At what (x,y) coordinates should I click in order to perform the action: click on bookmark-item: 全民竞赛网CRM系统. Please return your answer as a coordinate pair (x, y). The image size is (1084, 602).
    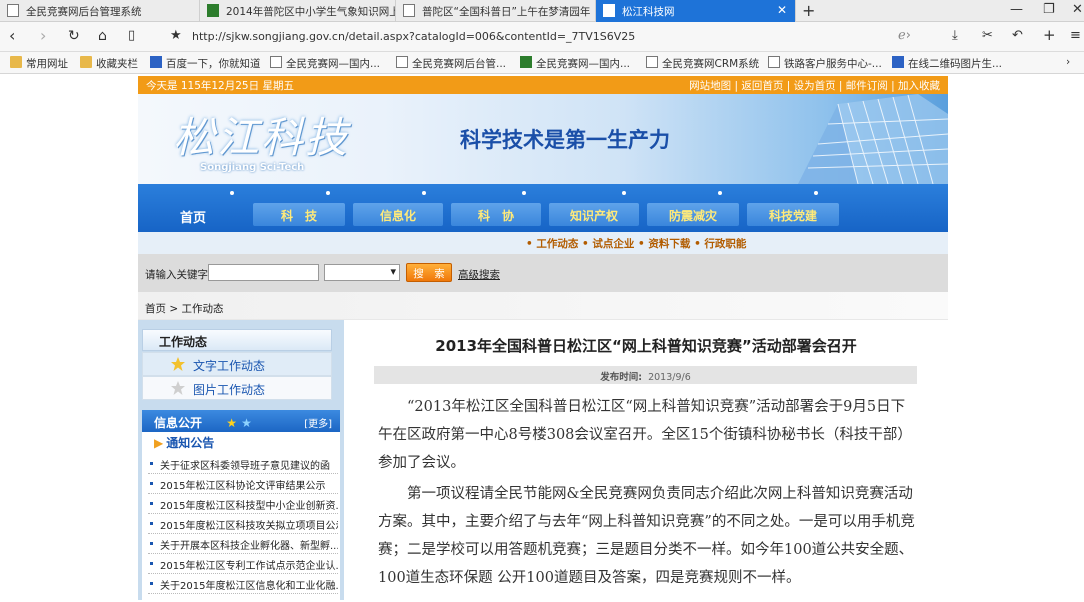
    Looking at the image, I should click on (702, 63).